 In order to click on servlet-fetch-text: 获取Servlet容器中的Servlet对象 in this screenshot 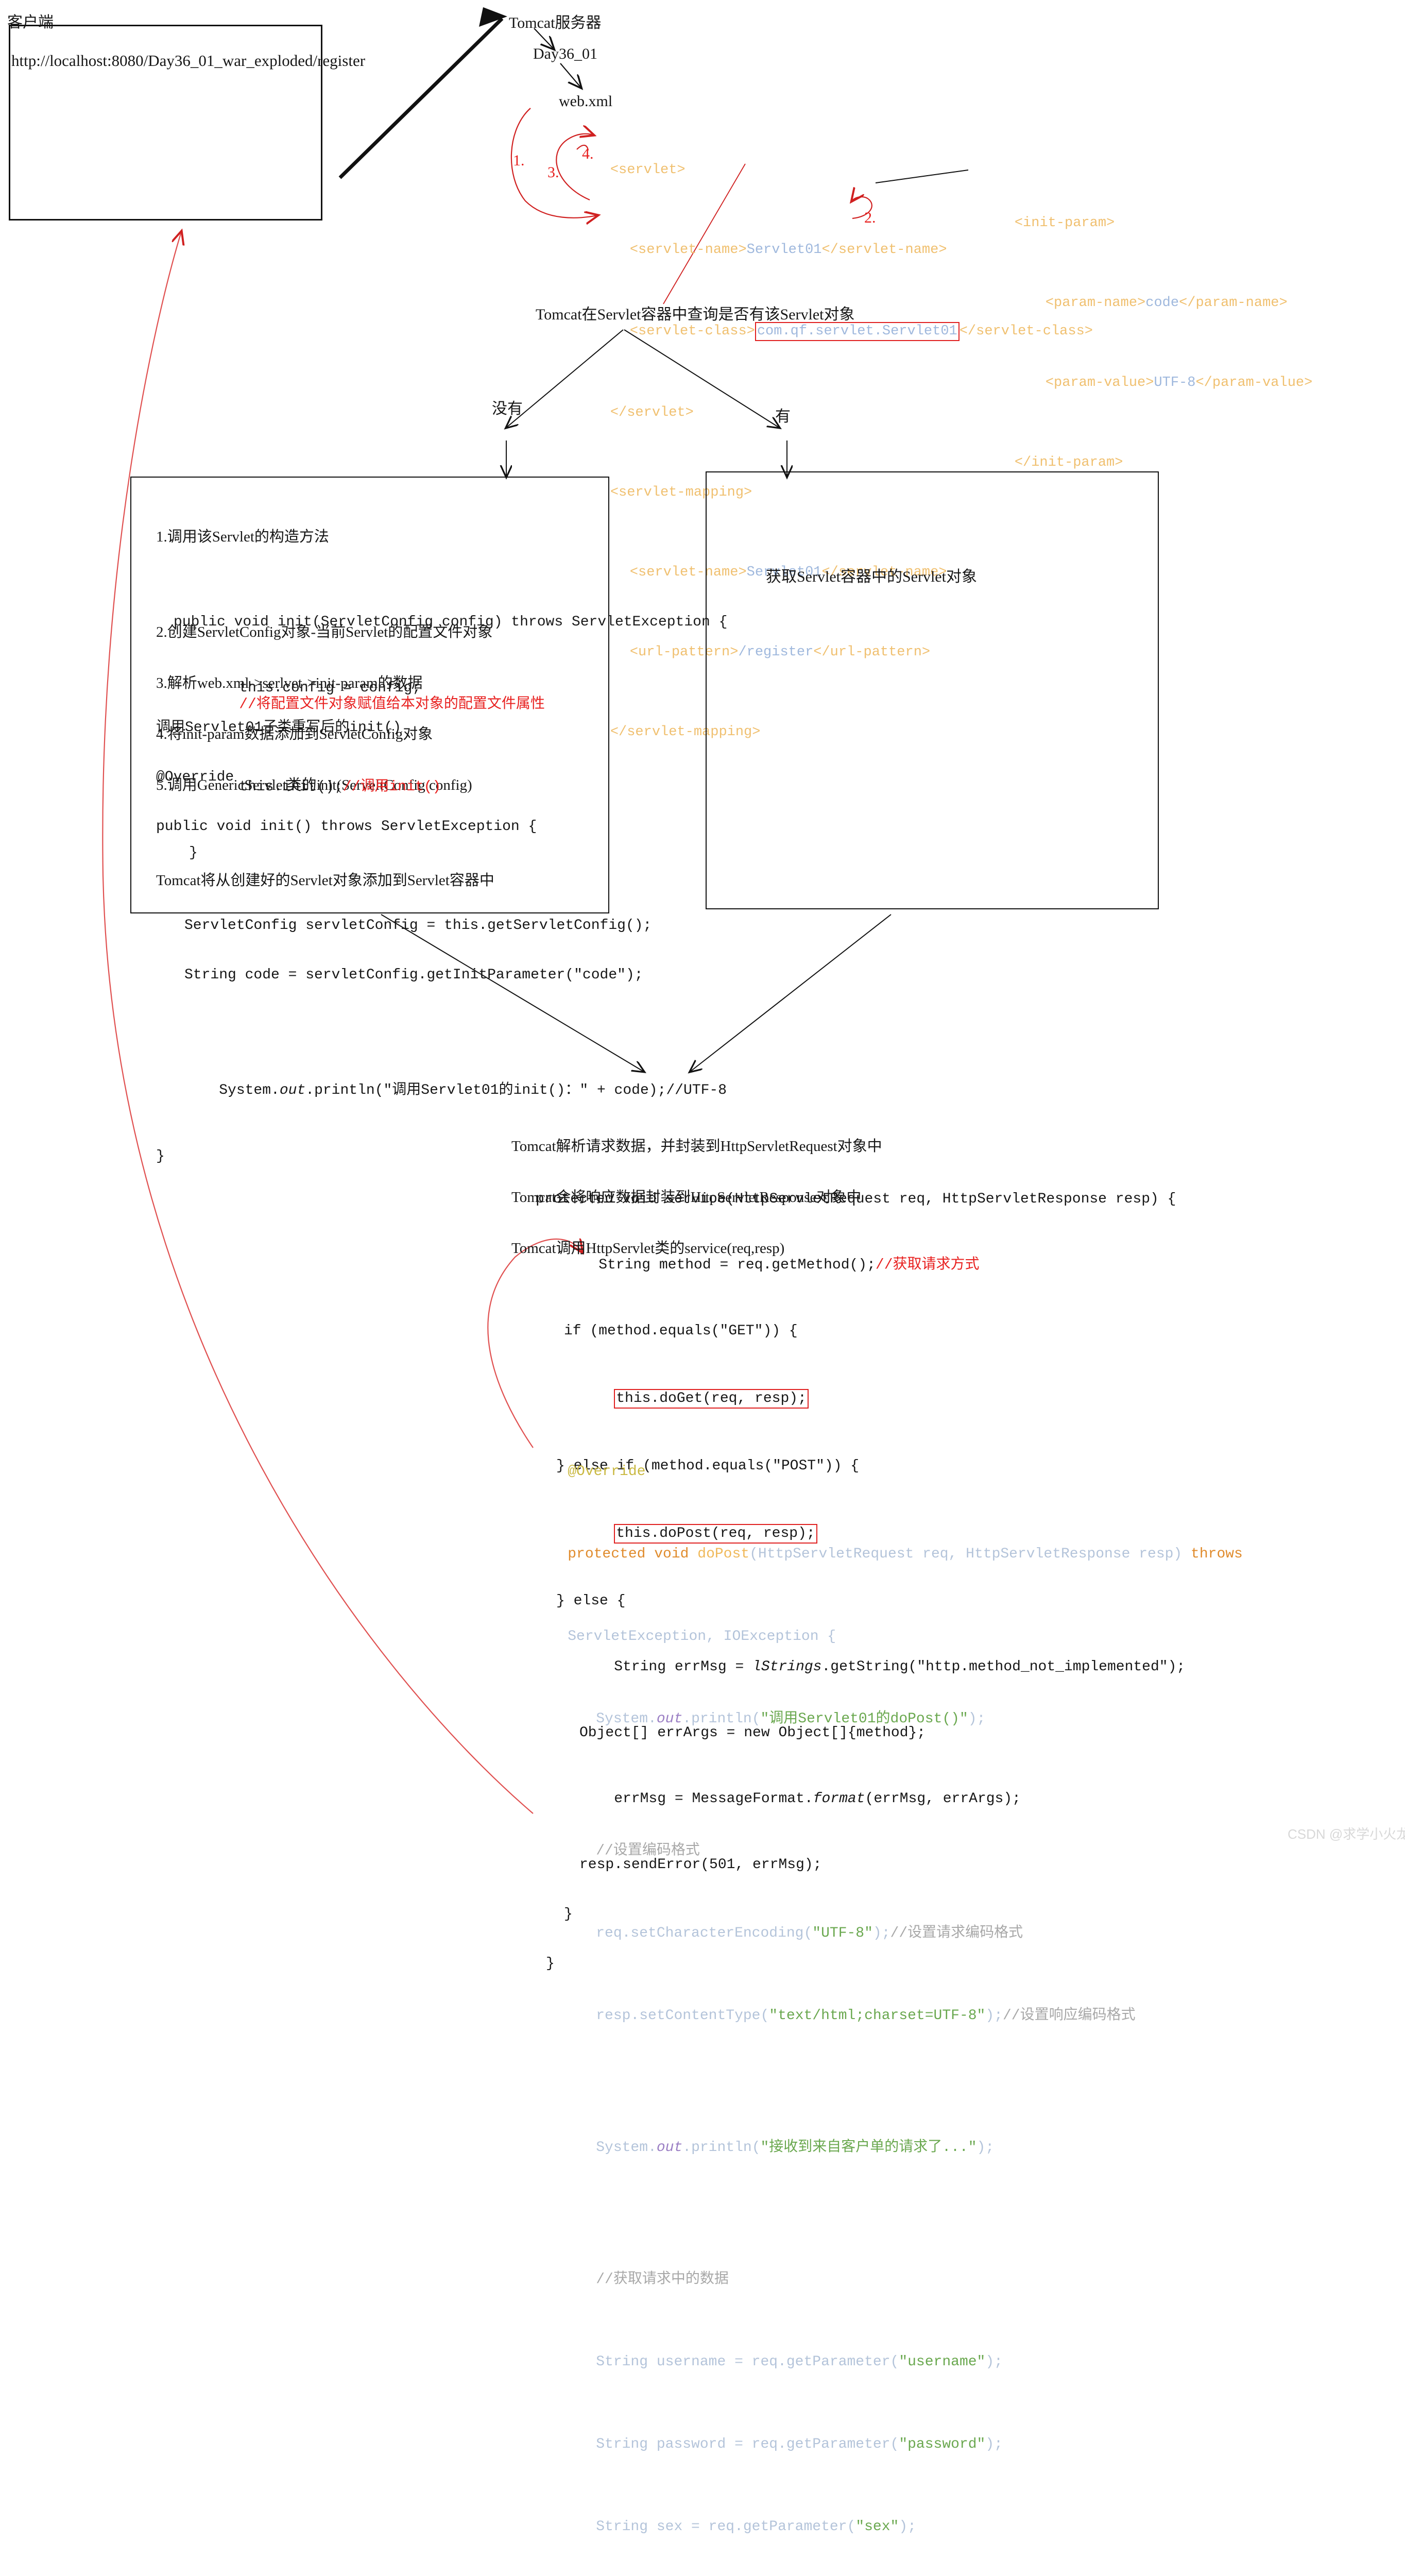, I will do `click(872, 576)`.